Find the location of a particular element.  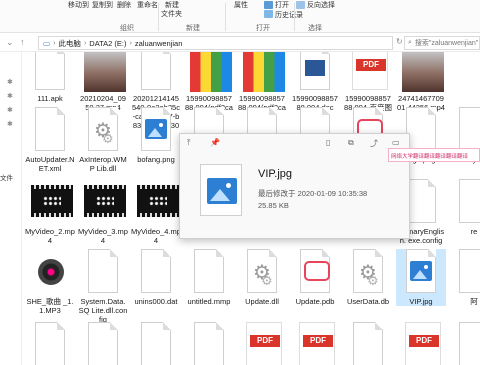

search-input: ⌕ 搜索"zaluanwenjian" is located at coordinates (442, 43).